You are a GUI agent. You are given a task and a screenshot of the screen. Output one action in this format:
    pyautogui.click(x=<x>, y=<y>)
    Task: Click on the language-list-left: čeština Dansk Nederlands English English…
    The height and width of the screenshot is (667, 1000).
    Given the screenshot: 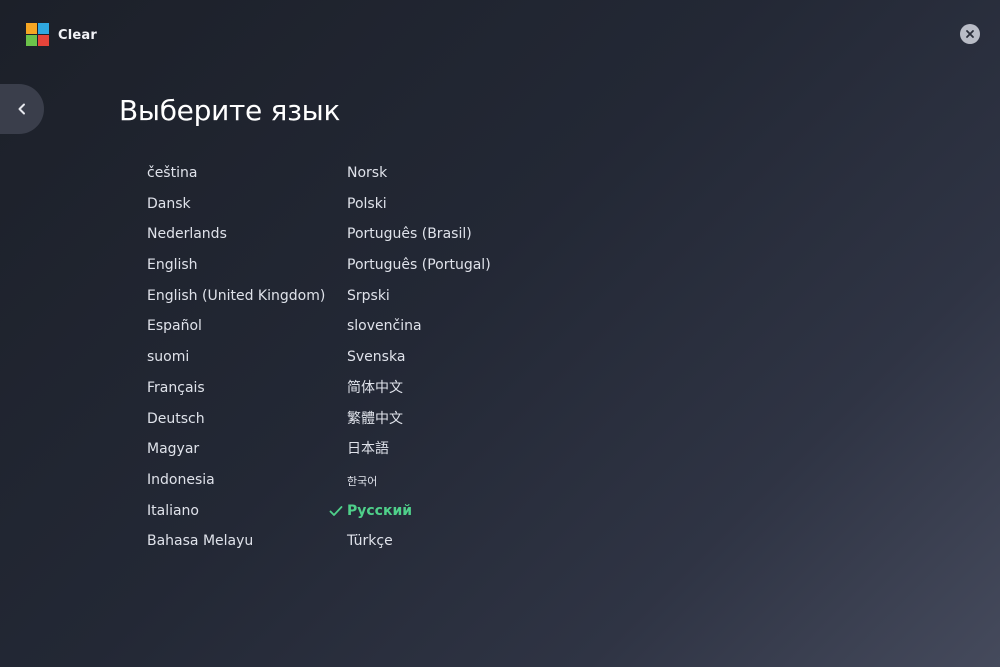 What is the action you would take?
    pyautogui.click(x=236, y=359)
    